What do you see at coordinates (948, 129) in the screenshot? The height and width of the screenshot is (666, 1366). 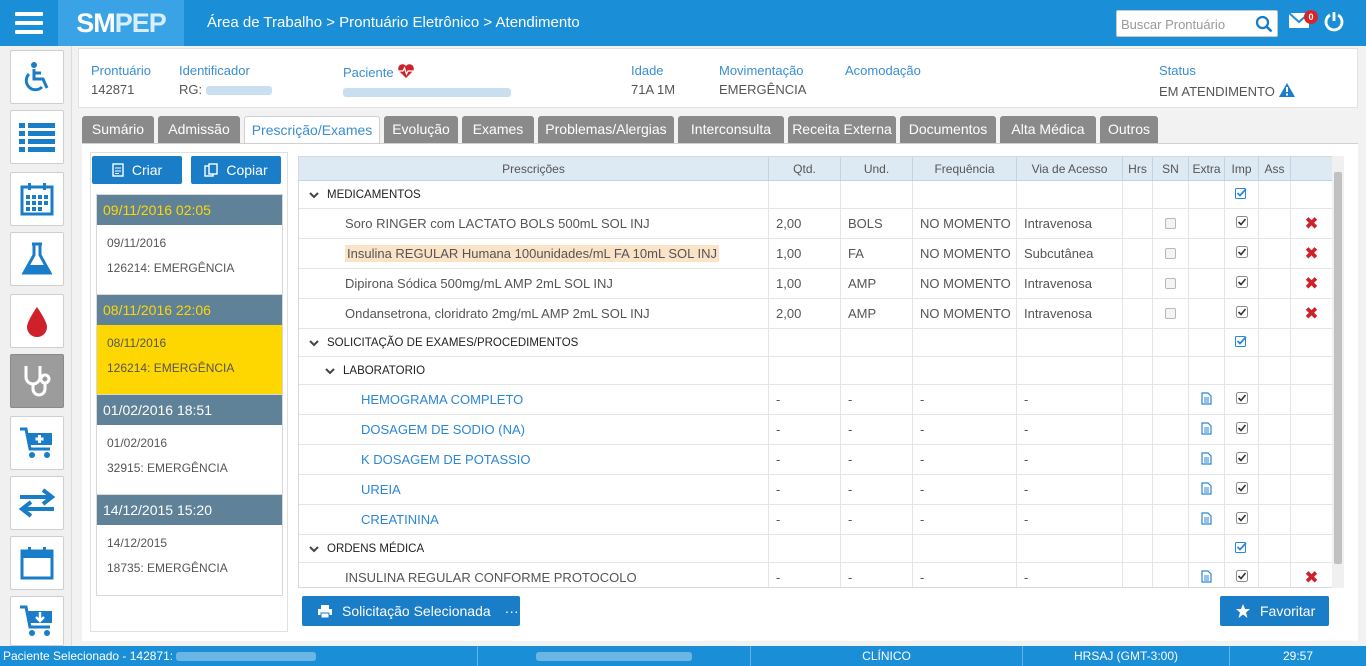 I see `tab-documentos: Documentos` at bounding box center [948, 129].